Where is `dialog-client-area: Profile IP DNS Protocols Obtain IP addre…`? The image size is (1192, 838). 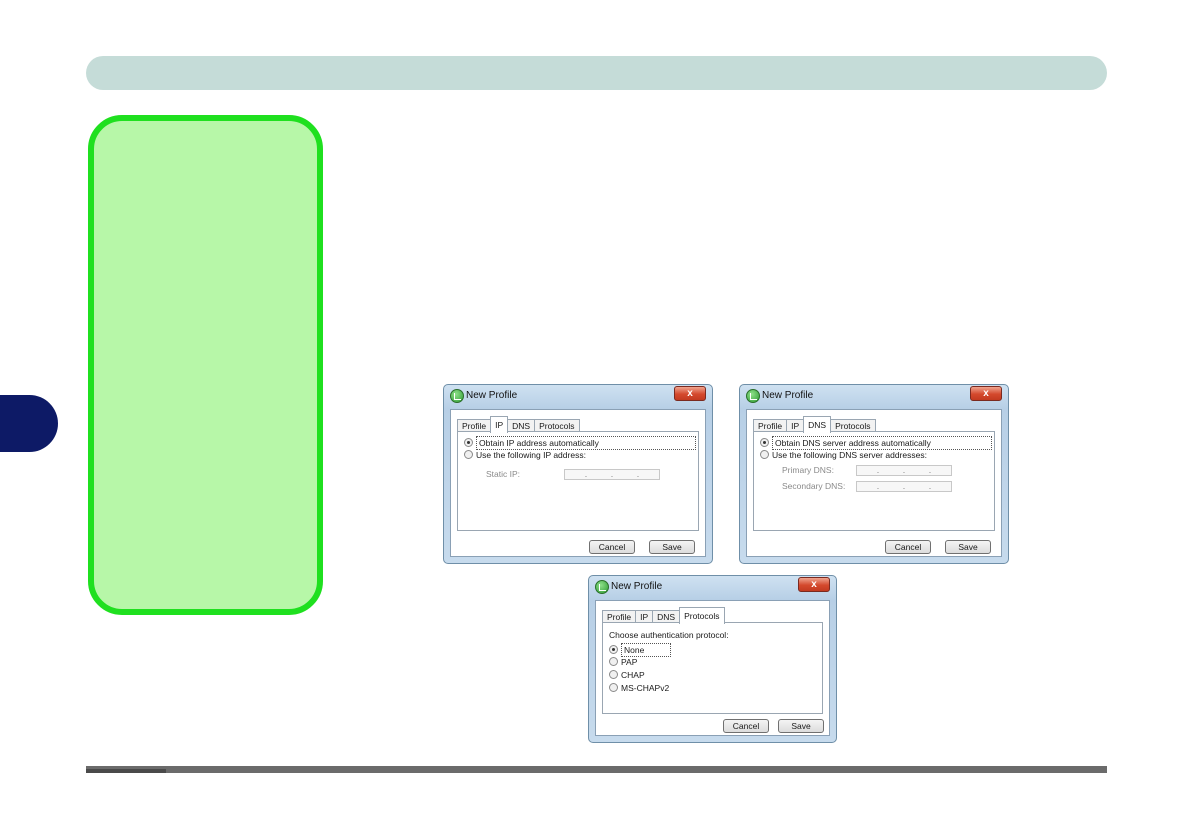
dialog-client-area: Profile IP DNS Protocols Obtain IP addre… is located at coordinates (578, 483).